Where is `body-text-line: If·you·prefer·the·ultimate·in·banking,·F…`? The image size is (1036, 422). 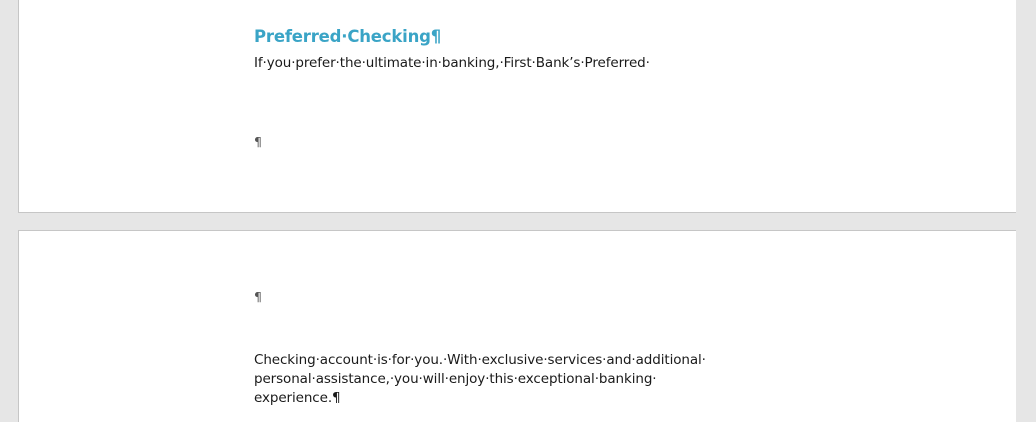 body-text-line: If·you·prefer·the·ultimate·in·banking,·F… is located at coordinates (452, 63).